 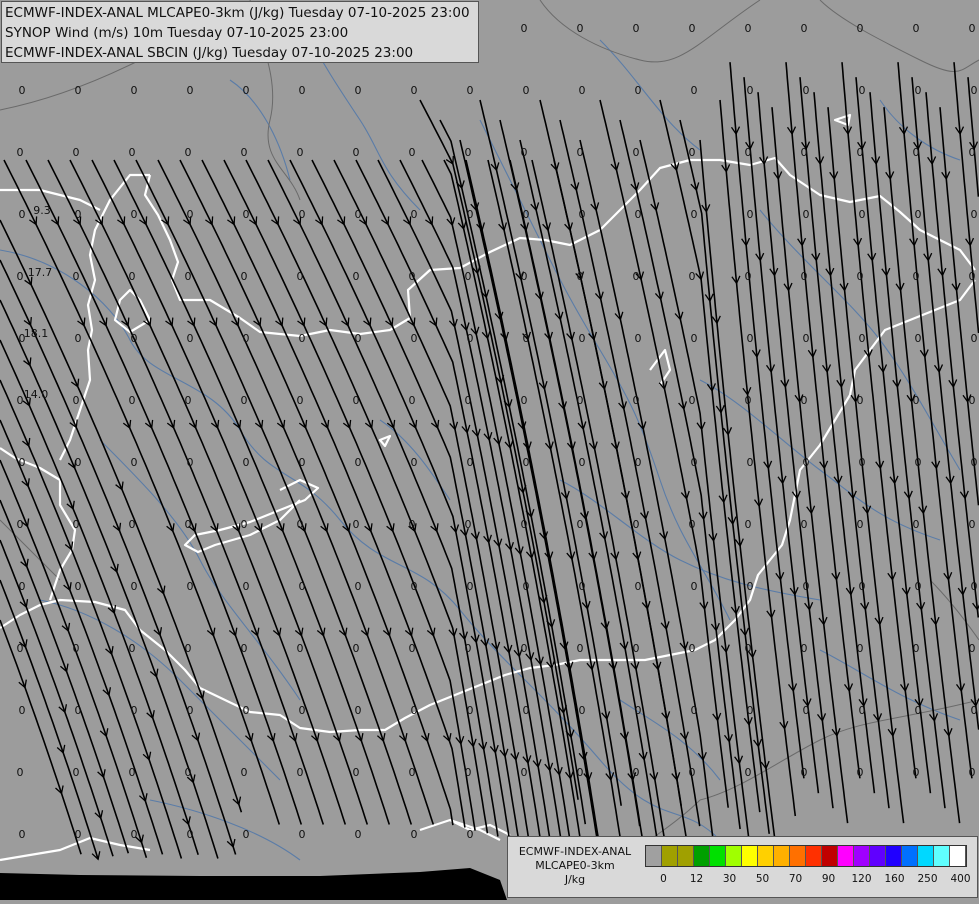 What do you see at coordinates (810, 880) in the screenshot?
I see `legend-ticks: 0 12 30 50 70 90 120 160 250 400` at bounding box center [810, 880].